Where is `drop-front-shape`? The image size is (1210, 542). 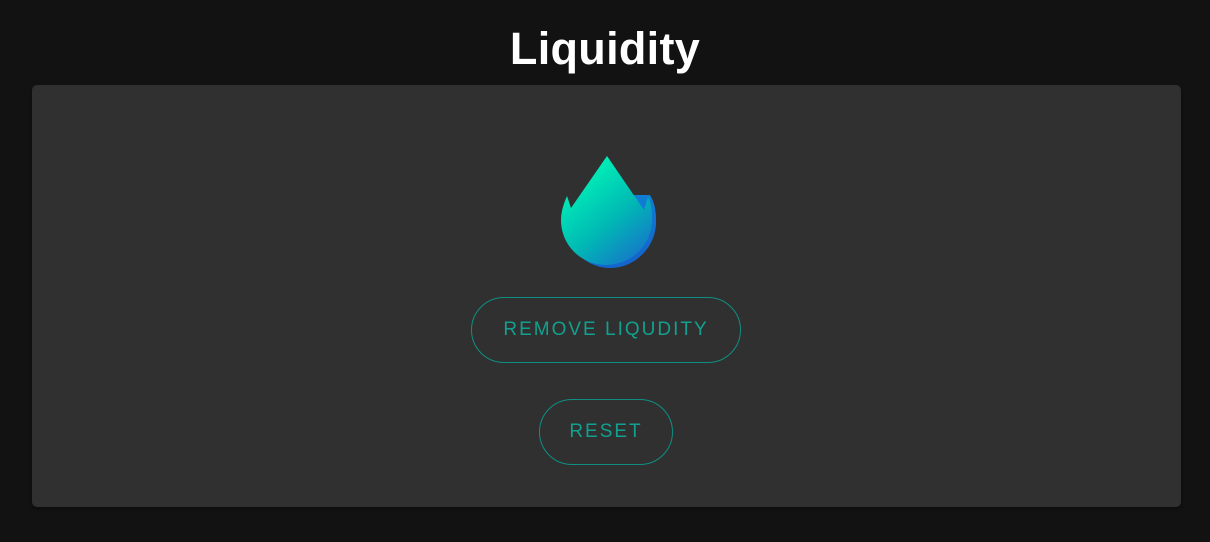 drop-front-shape is located at coordinates (606, 210).